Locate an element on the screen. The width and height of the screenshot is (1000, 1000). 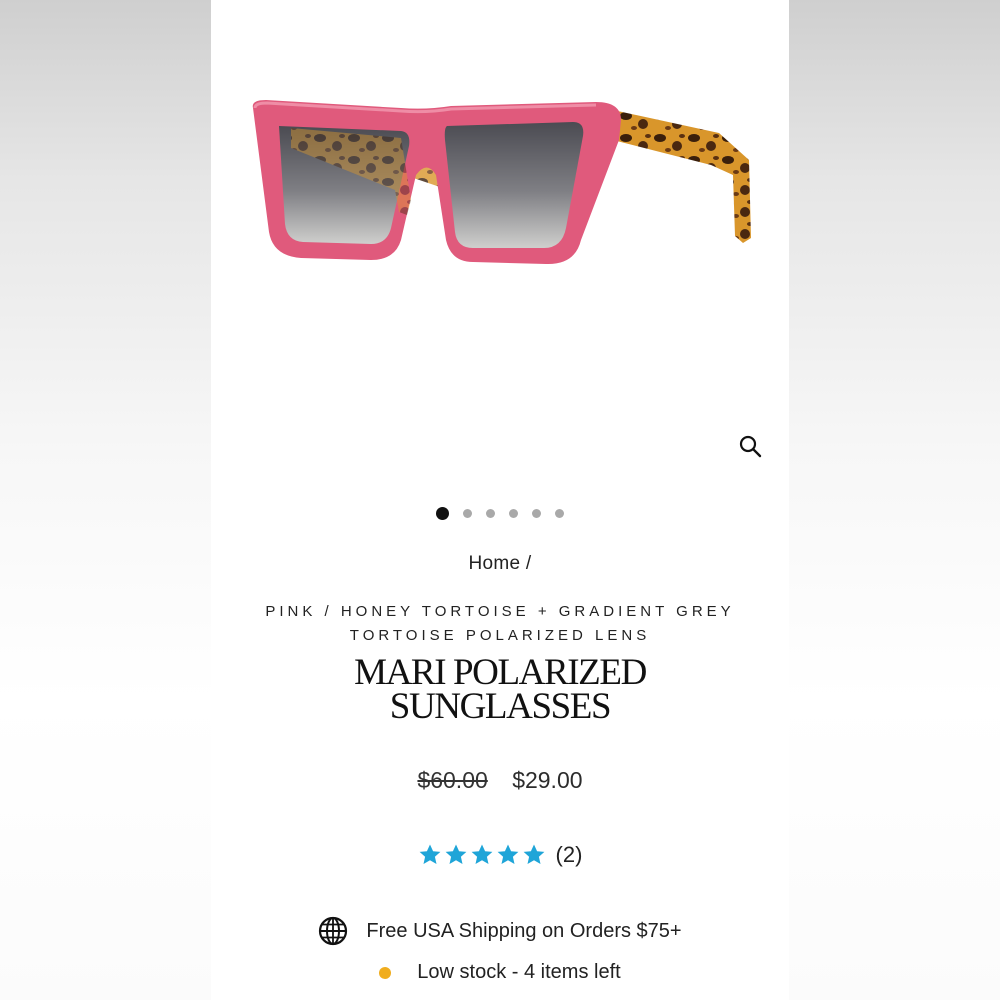
gallery-pagination is located at coordinates (500, 513).